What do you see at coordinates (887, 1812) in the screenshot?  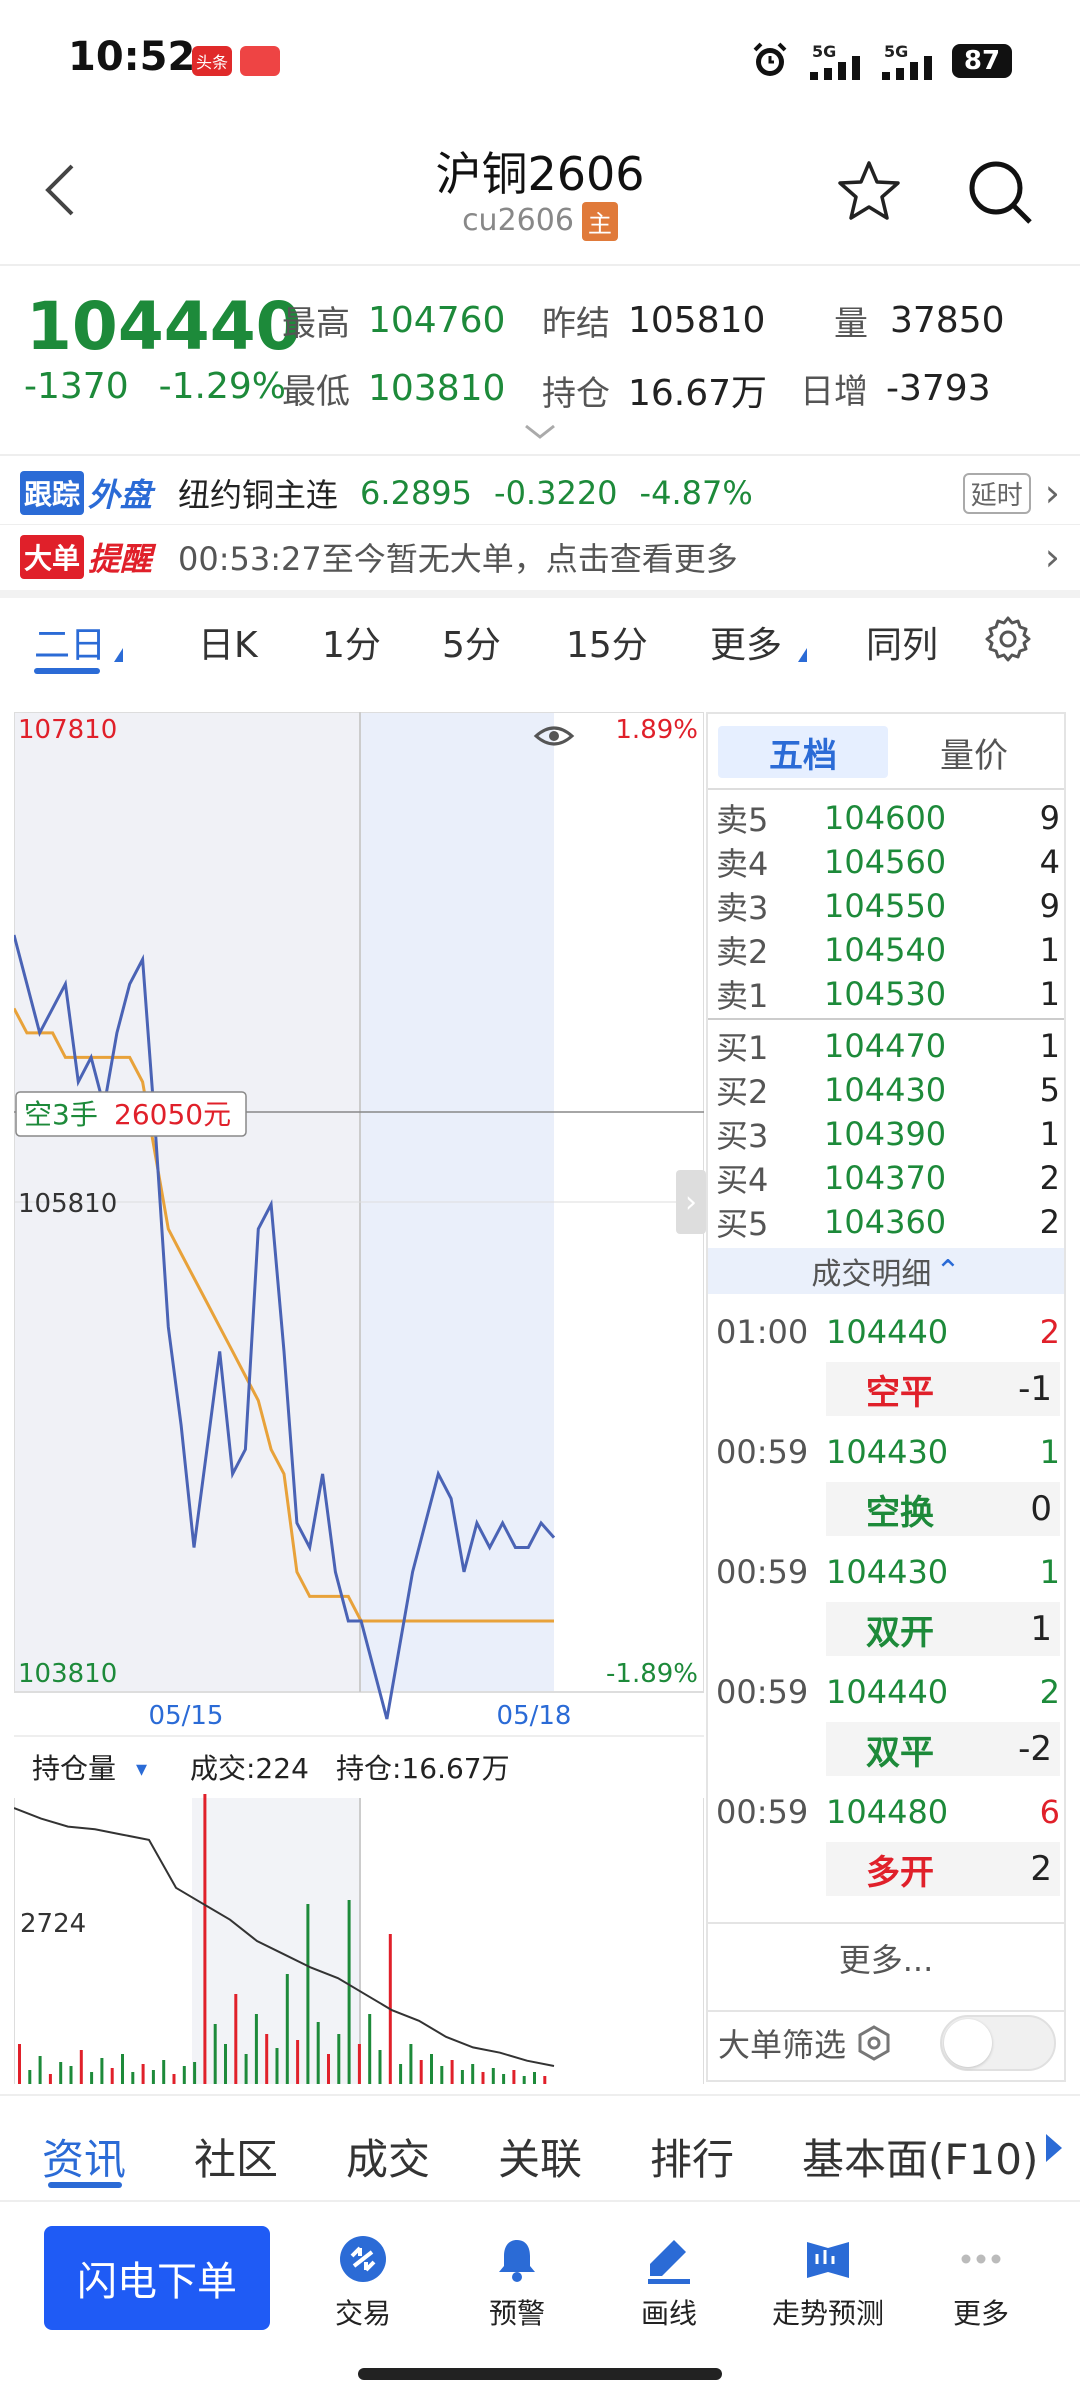 I see `trade-price: 104480` at bounding box center [887, 1812].